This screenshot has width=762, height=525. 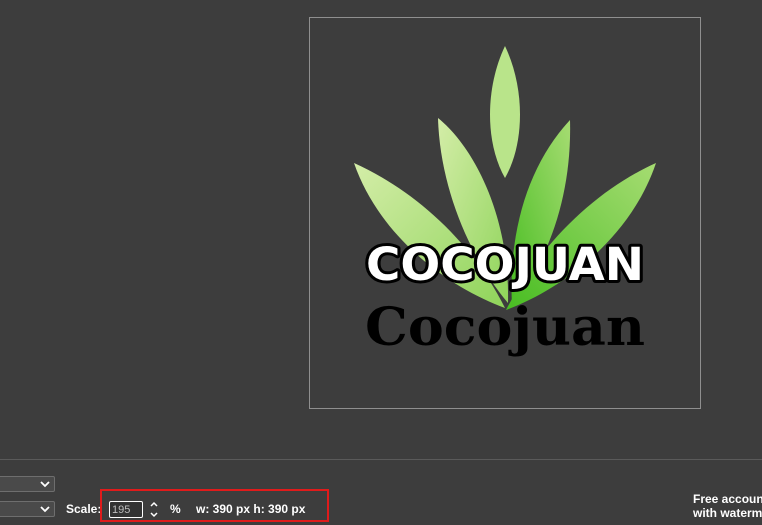 I want to click on free-account-note: Free account with watermark, so click(x=727, y=506).